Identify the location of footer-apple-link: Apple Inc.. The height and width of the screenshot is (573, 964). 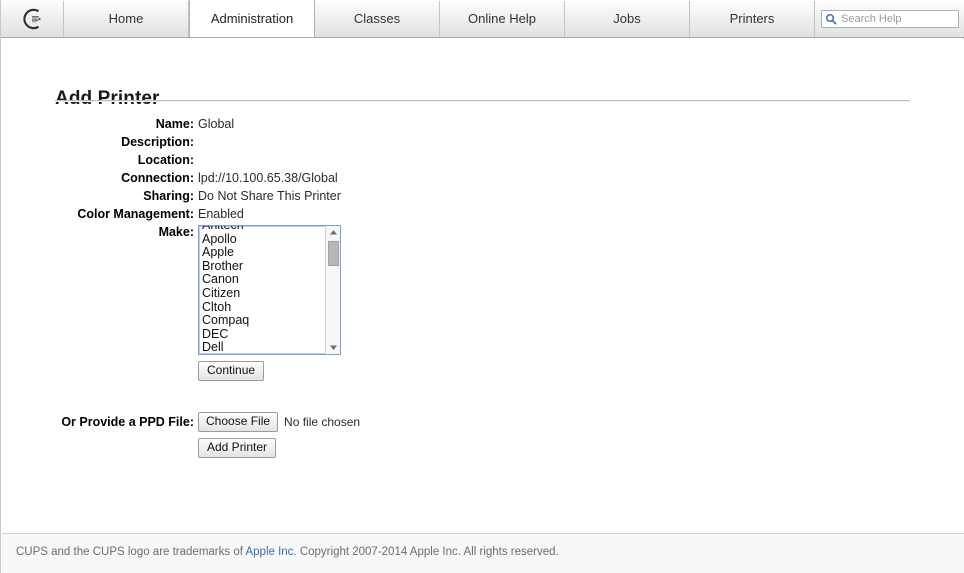
(270, 552).